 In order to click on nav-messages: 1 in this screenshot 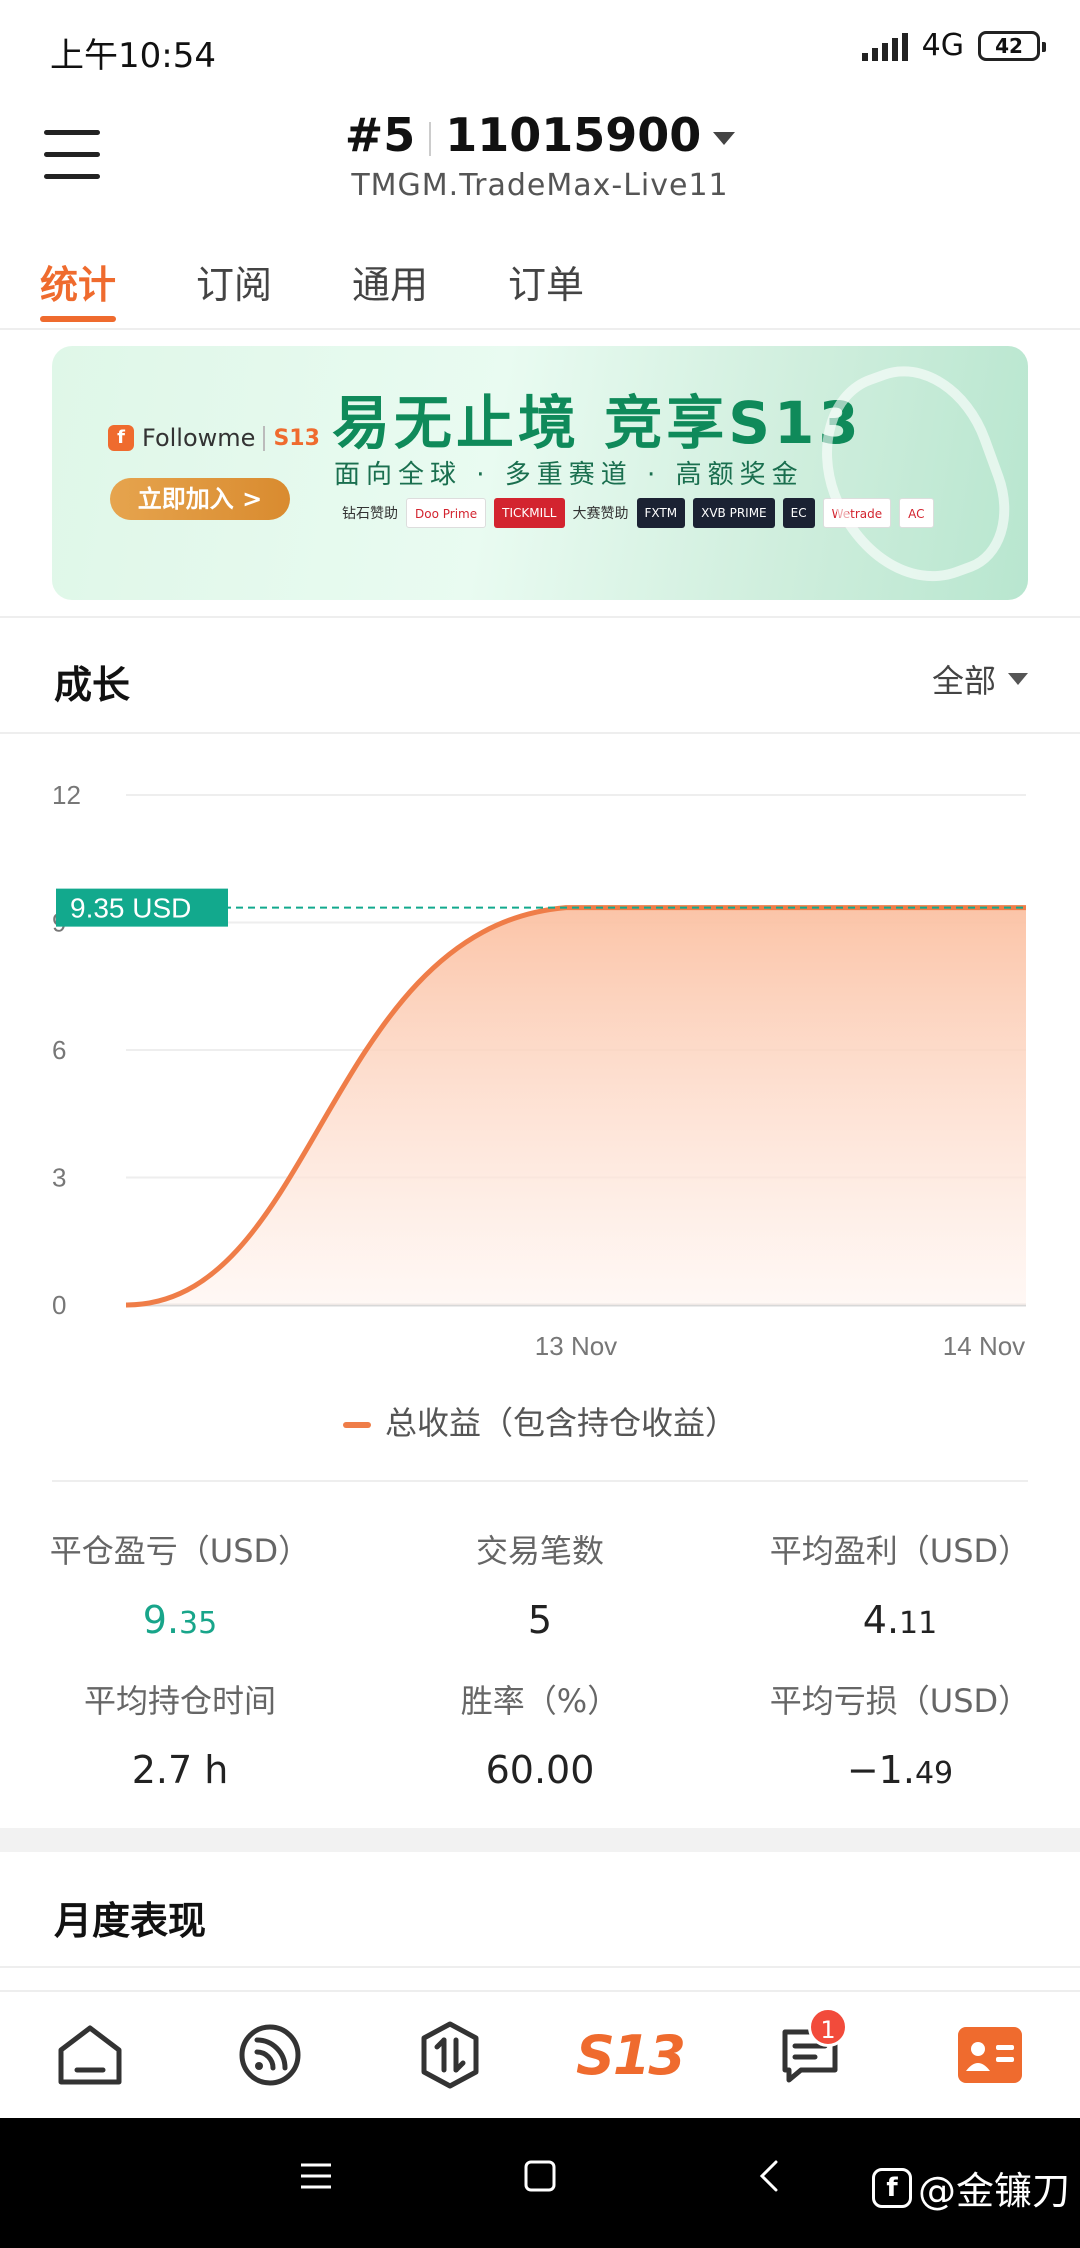, I will do `click(810, 2055)`.